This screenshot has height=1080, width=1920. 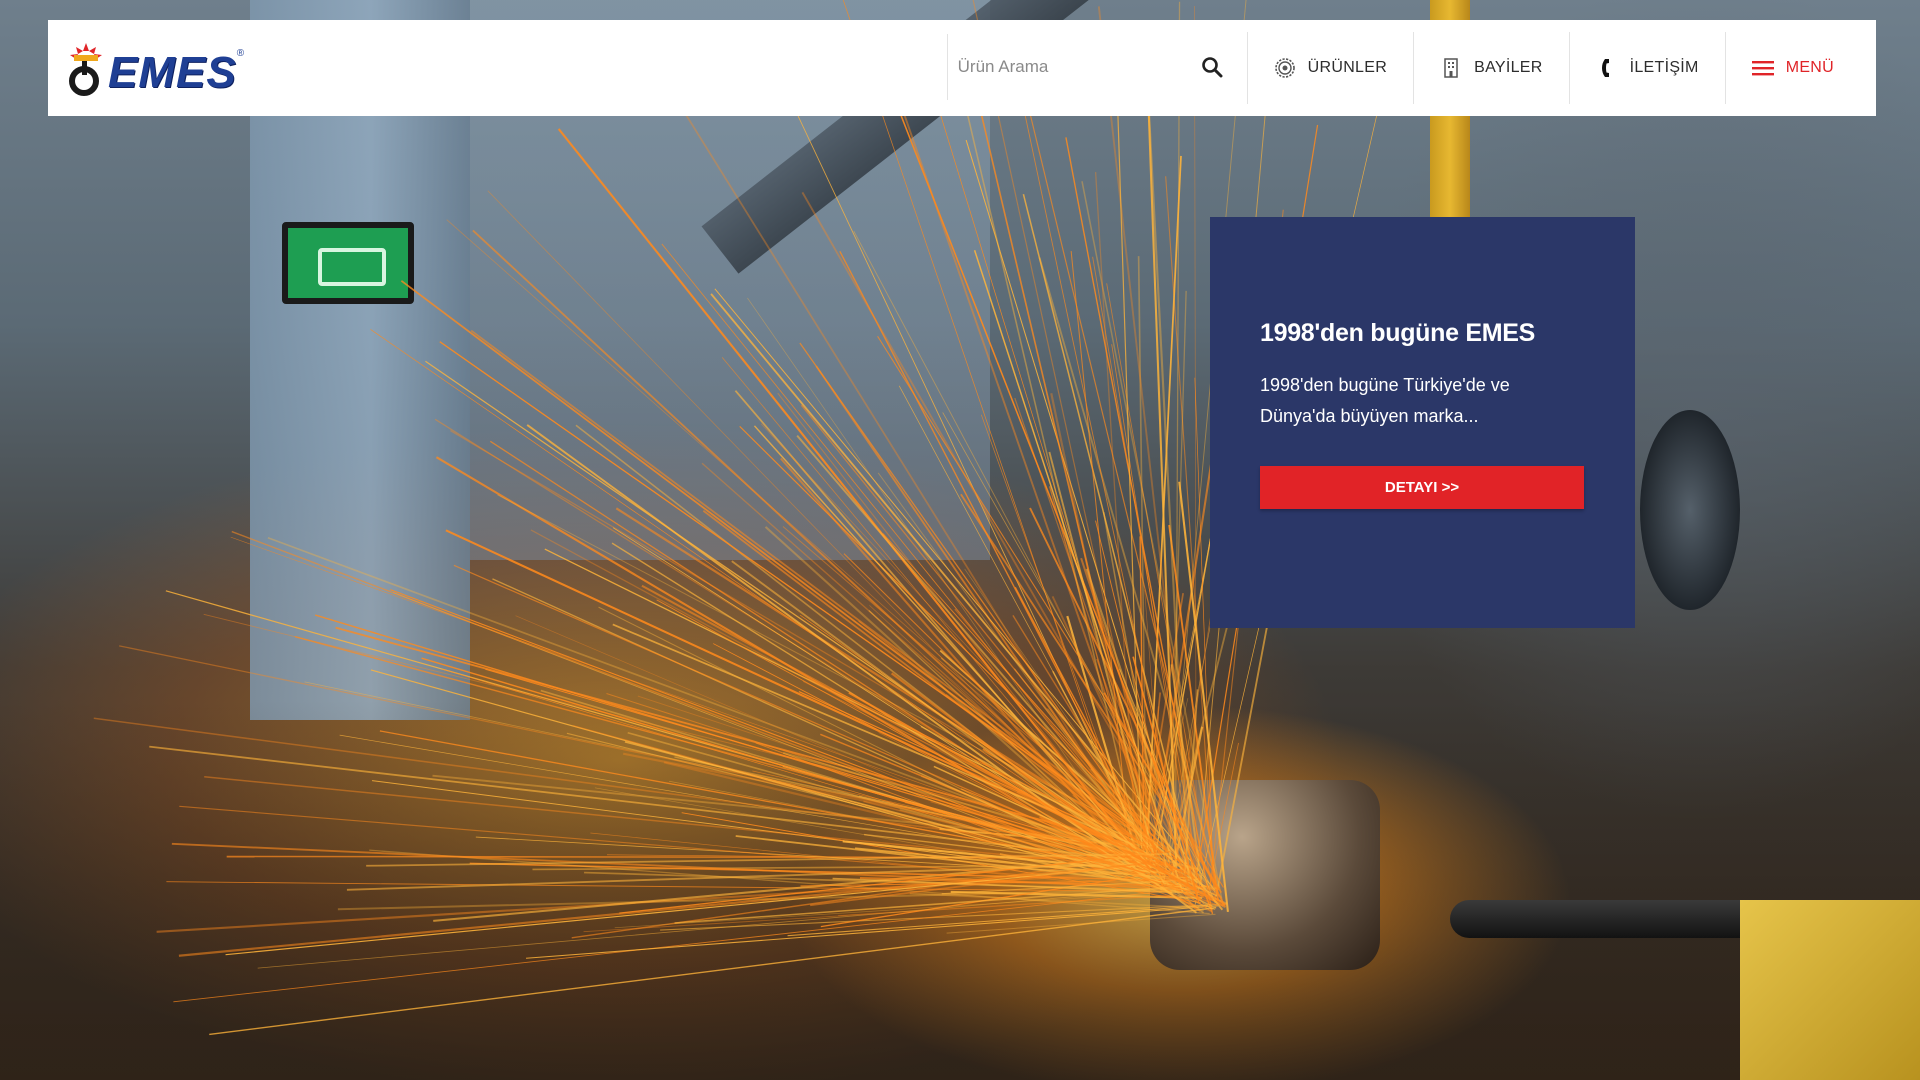 I want to click on logo: EMES ®, so click(x=198, y=68).